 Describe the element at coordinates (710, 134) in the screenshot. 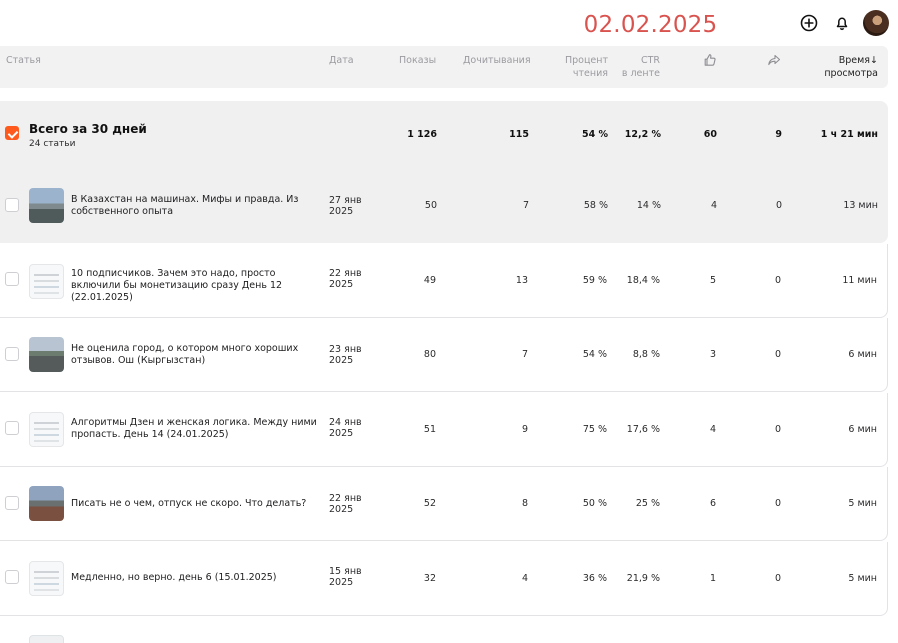

I see `total-likes: 60` at that location.